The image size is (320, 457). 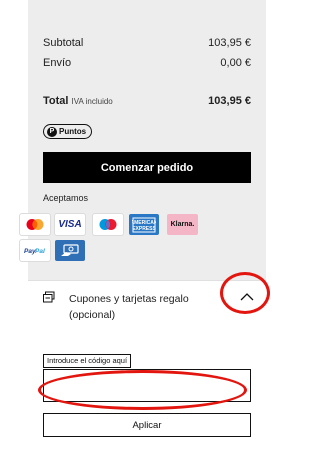 I want to click on coupons-section-label: Cupones y tarjetas regalo (opcional), so click(x=149, y=307).